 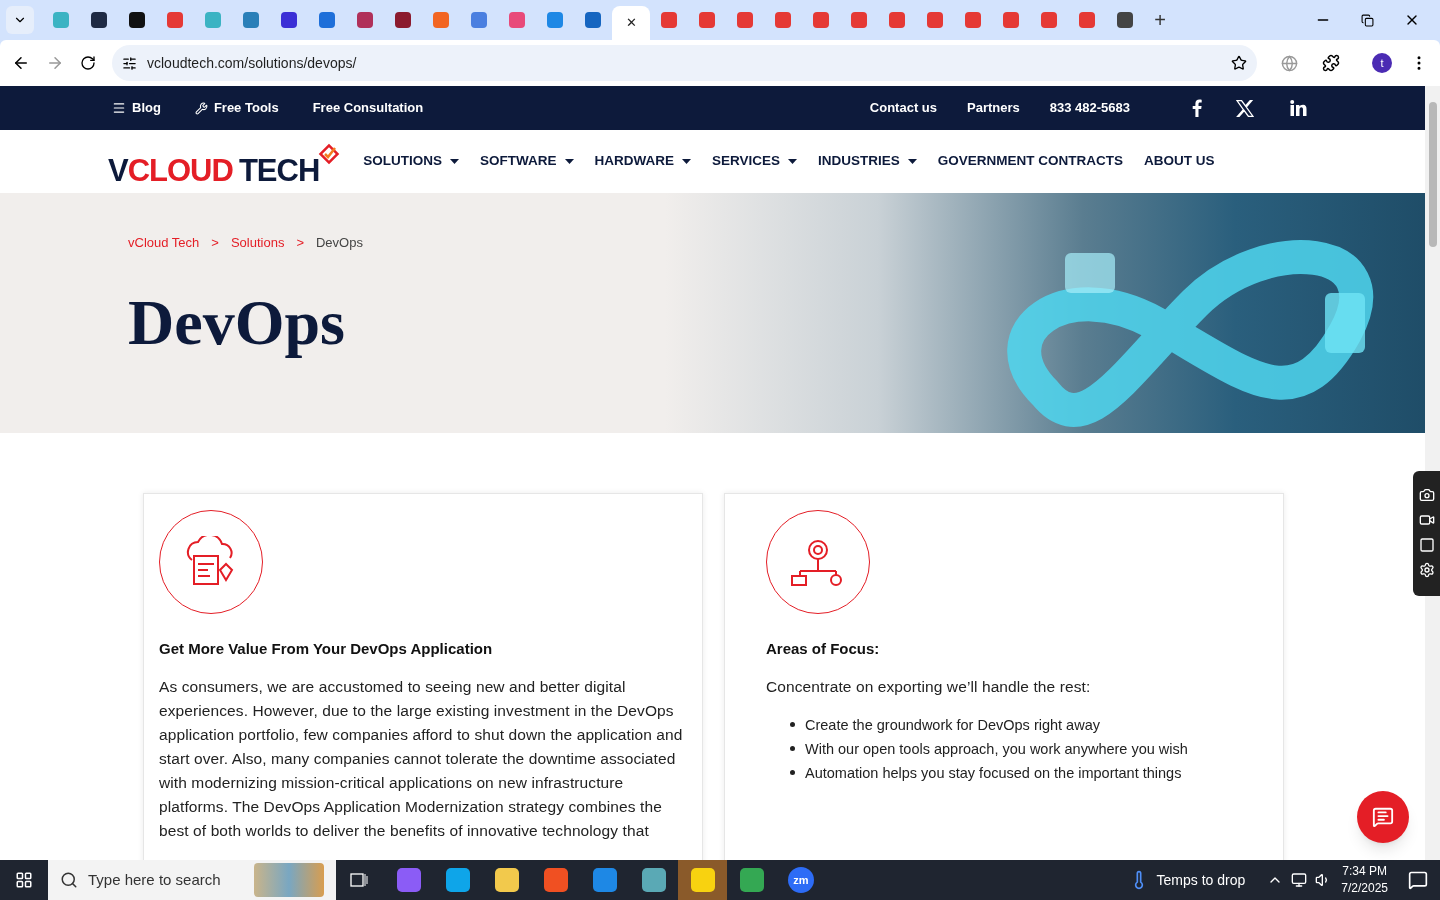 What do you see at coordinates (1367, 20) in the screenshot?
I see `restore-icon` at bounding box center [1367, 20].